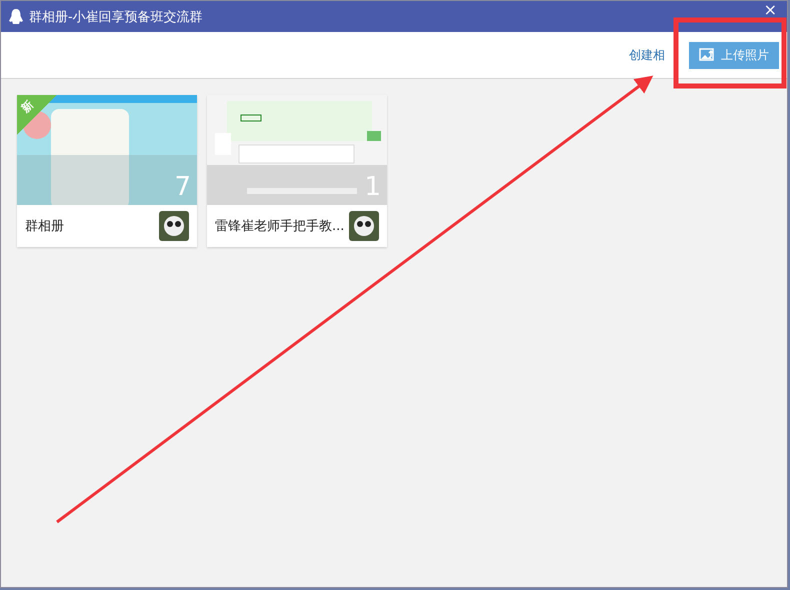 This screenshot has height=590, width=790. Describe the element at coordinates (116, 17) in the screenshot. I see `window-title: 群相册-小崔回享预备班交流群` at that location.